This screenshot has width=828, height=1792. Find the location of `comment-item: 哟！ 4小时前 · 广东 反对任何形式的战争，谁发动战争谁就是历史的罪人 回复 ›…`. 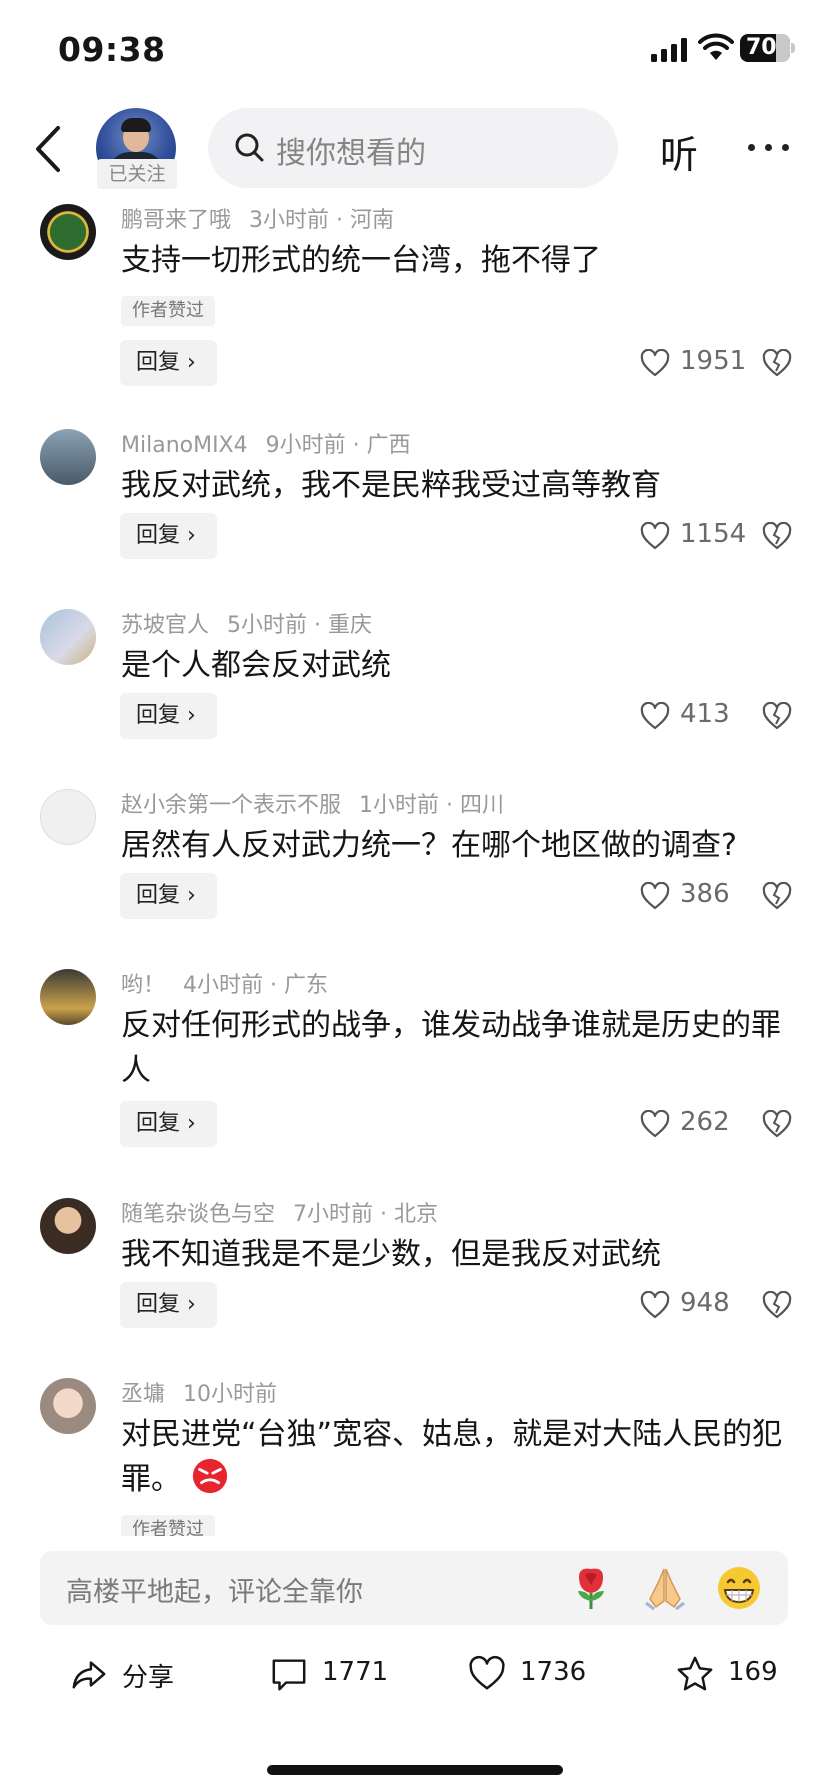

comment-item: 哟！ 4小时前 · 广东 反对任何形式的战争，谁发动战争谁就是历史的罪人 回复 ›… is located at coordinates (414, 1063).